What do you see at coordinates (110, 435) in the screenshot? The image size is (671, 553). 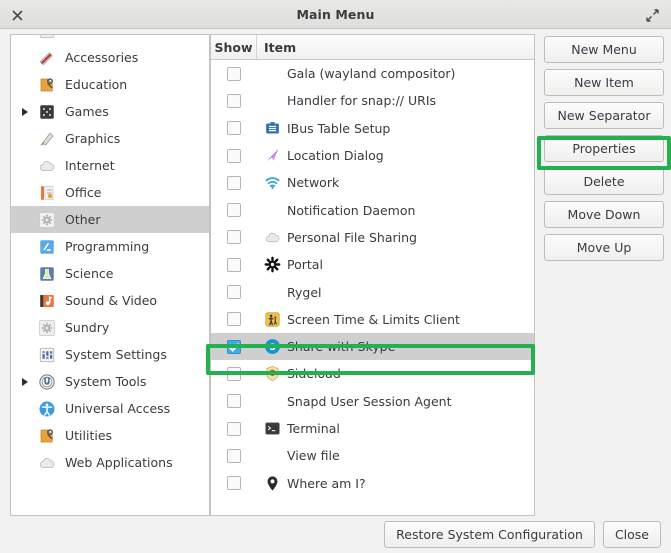 I see `sidebar-item-utilities: Utilities` at bounding box center [110, 435].